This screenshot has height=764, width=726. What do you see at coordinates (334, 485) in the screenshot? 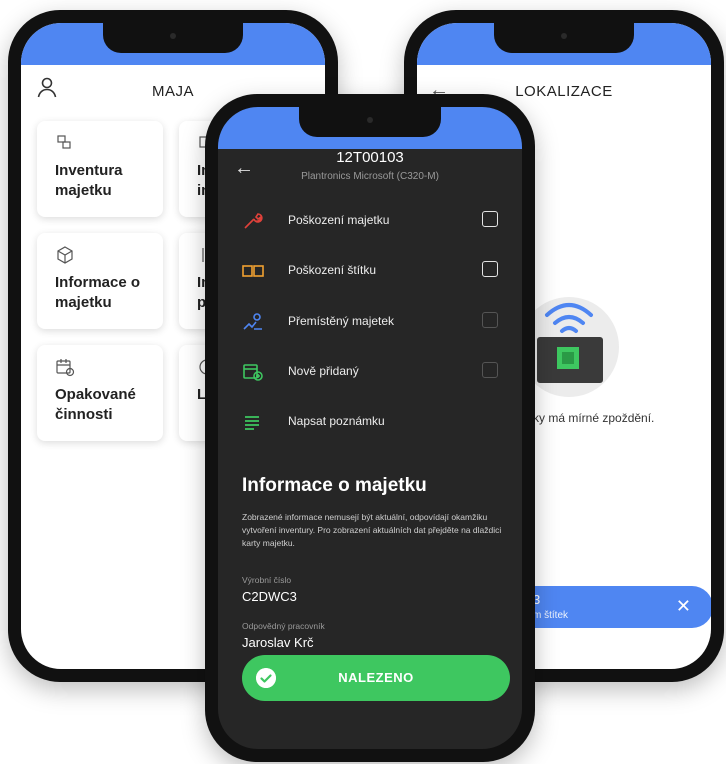
I see `section-title: Informace o majetku` at bounding box center [334, 485].